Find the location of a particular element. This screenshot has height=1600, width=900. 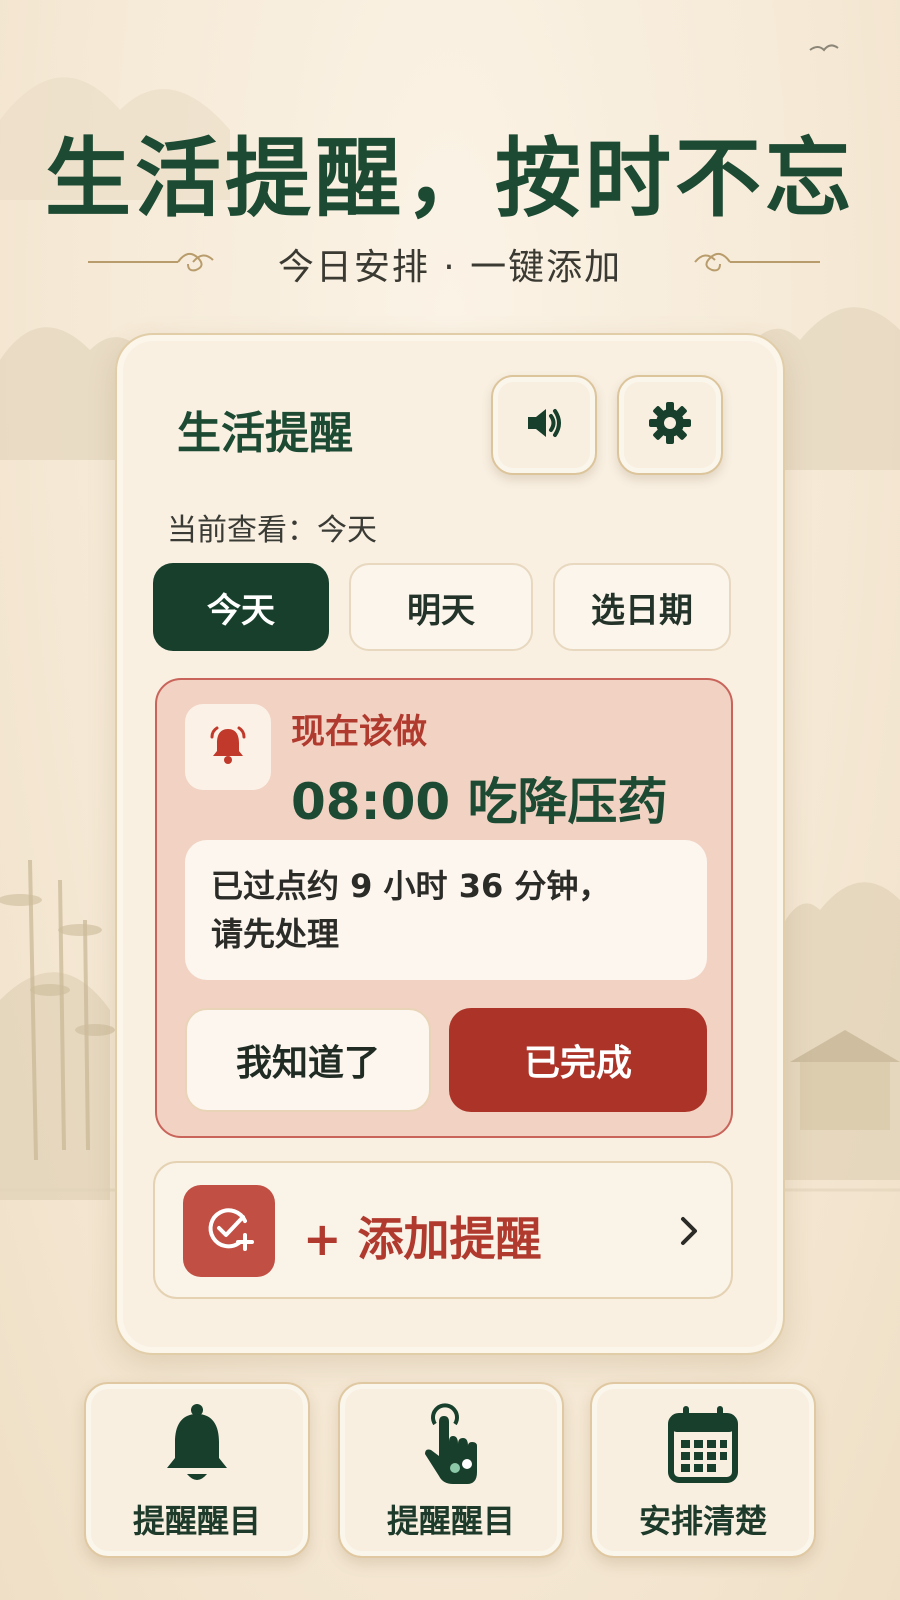

gear-icon is located at coordinates (670, 425).